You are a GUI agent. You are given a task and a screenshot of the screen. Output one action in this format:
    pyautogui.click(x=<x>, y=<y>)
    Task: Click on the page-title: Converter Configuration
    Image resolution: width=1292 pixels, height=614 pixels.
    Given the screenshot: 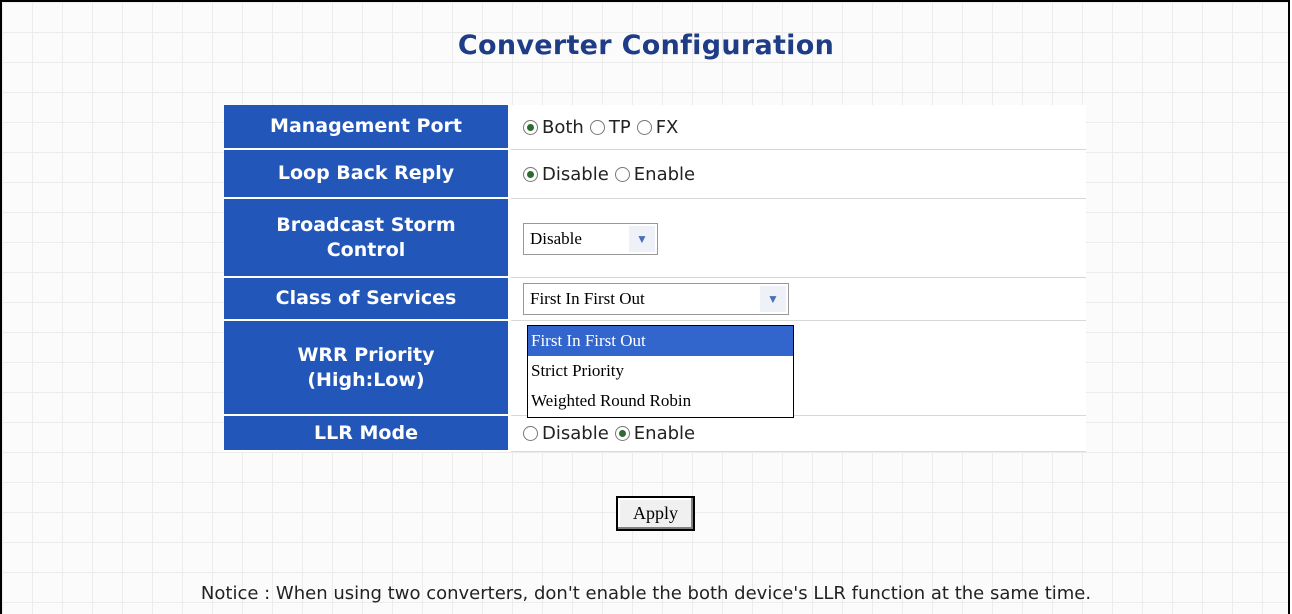 What is the action you would take?
    pyautogui.click(x=646, y=45)
    